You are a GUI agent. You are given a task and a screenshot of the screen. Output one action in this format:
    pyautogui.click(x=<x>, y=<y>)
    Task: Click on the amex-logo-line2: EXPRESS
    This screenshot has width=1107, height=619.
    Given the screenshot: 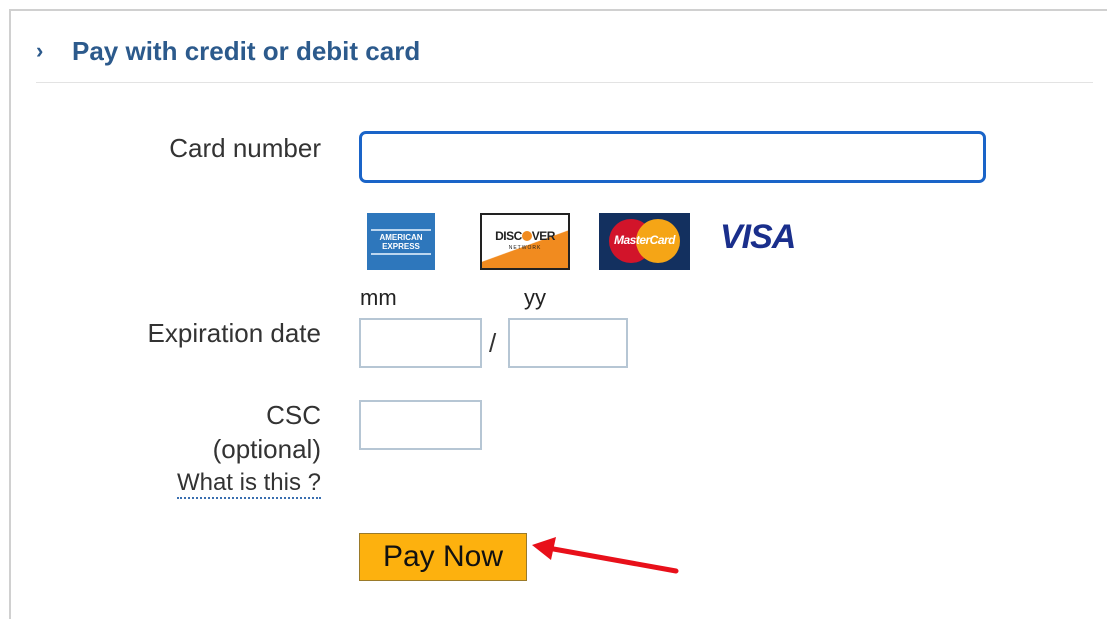 What is the action you would take?
    pyautogui.click(x=401, y=246)
    